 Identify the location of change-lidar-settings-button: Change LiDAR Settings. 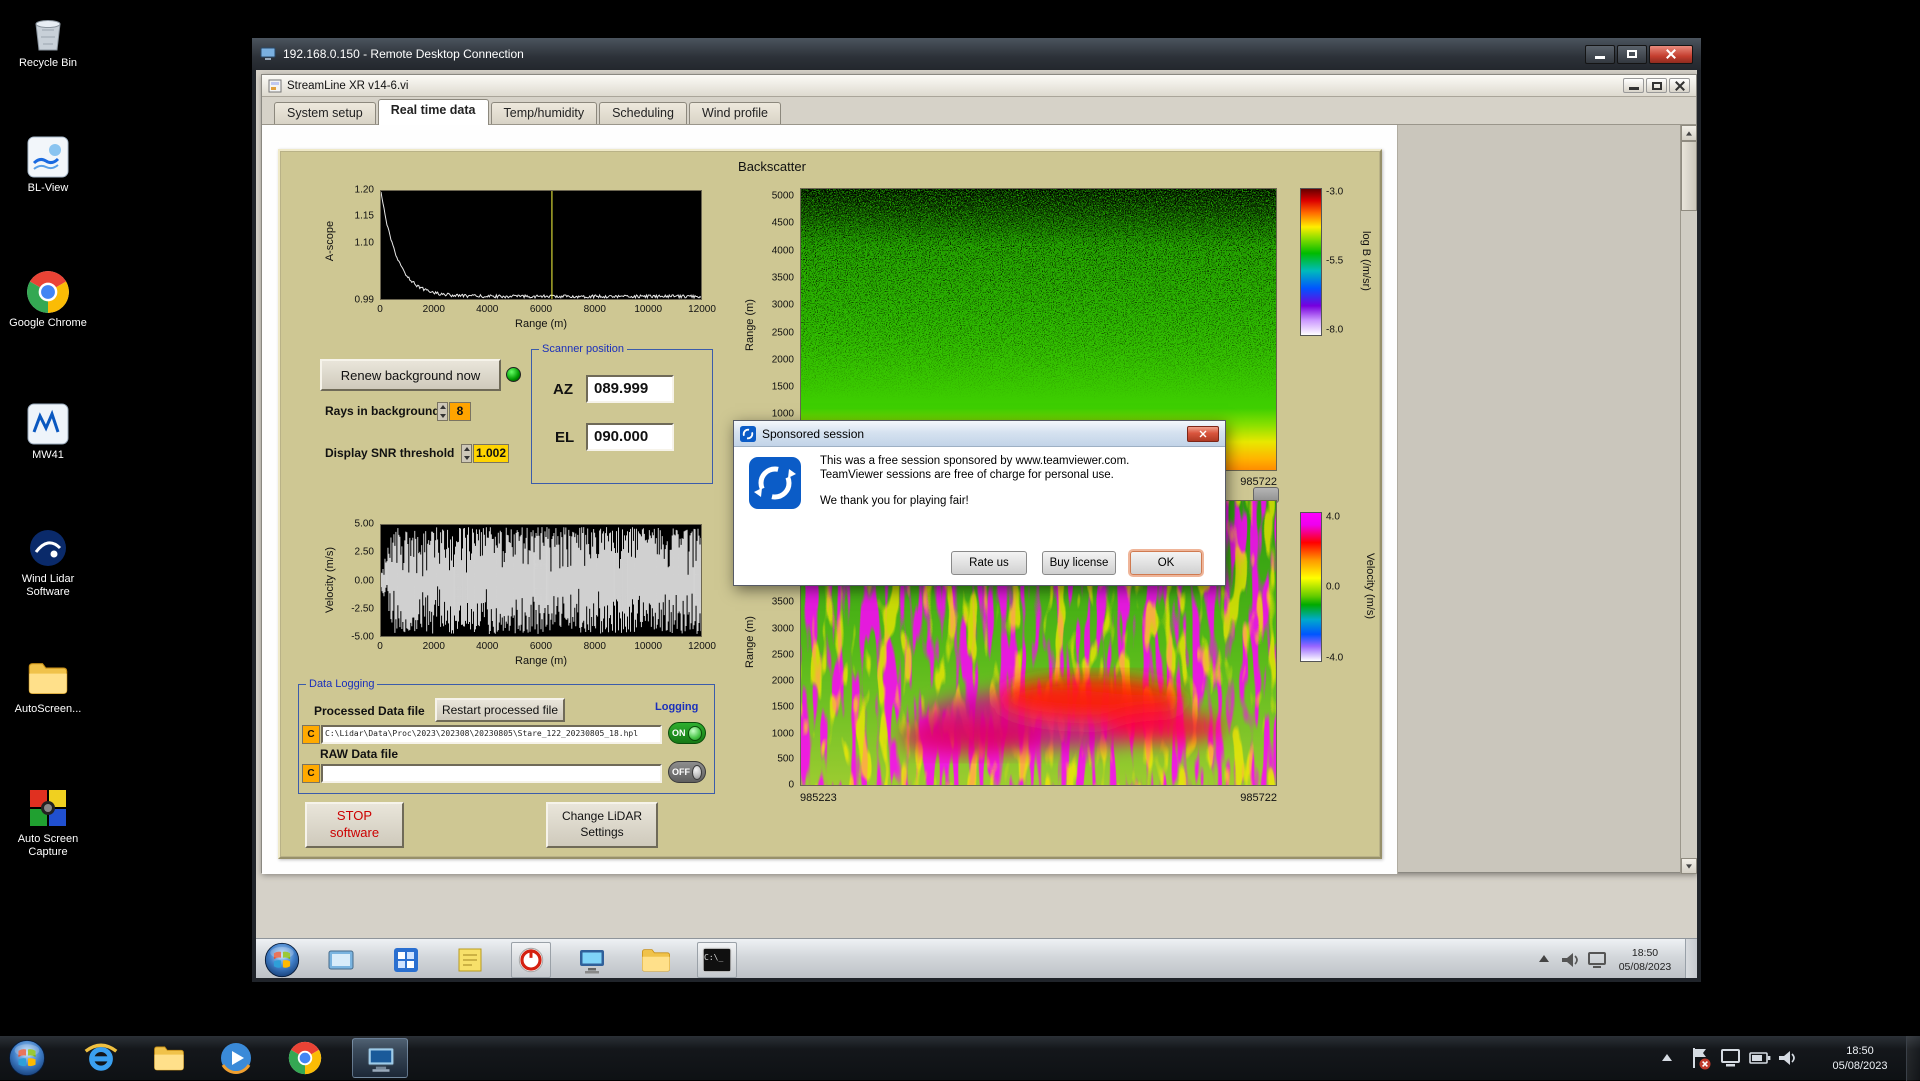
(602, 825).